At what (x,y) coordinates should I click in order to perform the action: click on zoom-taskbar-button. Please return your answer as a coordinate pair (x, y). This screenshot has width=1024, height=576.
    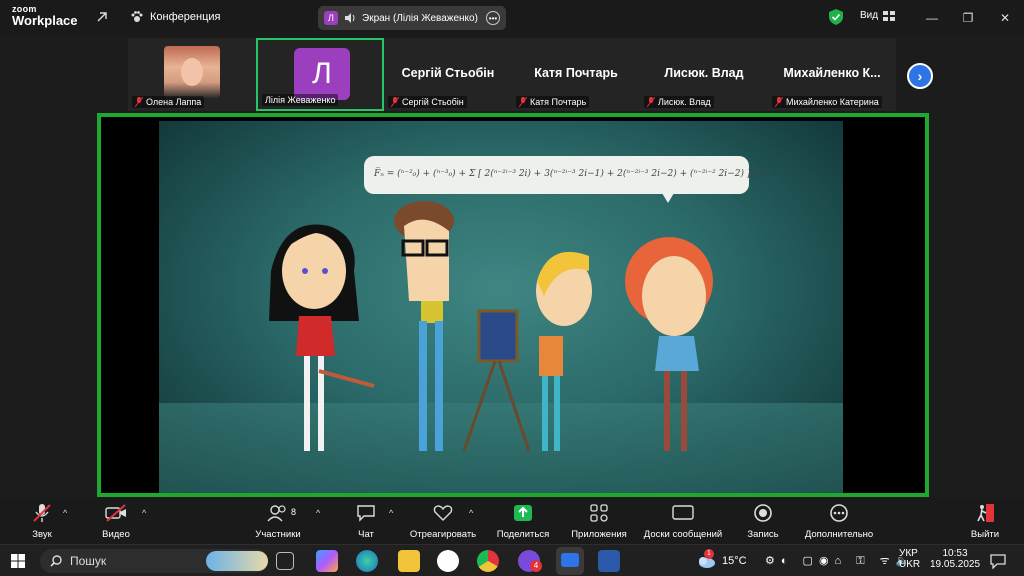
    Looking at the image, I should click on (570, 561).